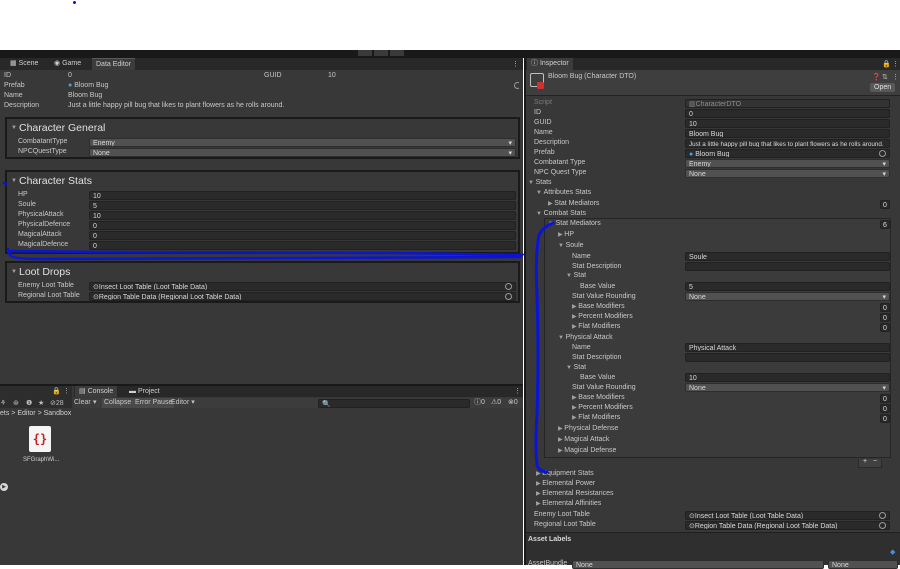 This screenshot has height=569, width=900. I want to click on physical-defense-foldout: ▶ Physical Defense, so click(588, 429).